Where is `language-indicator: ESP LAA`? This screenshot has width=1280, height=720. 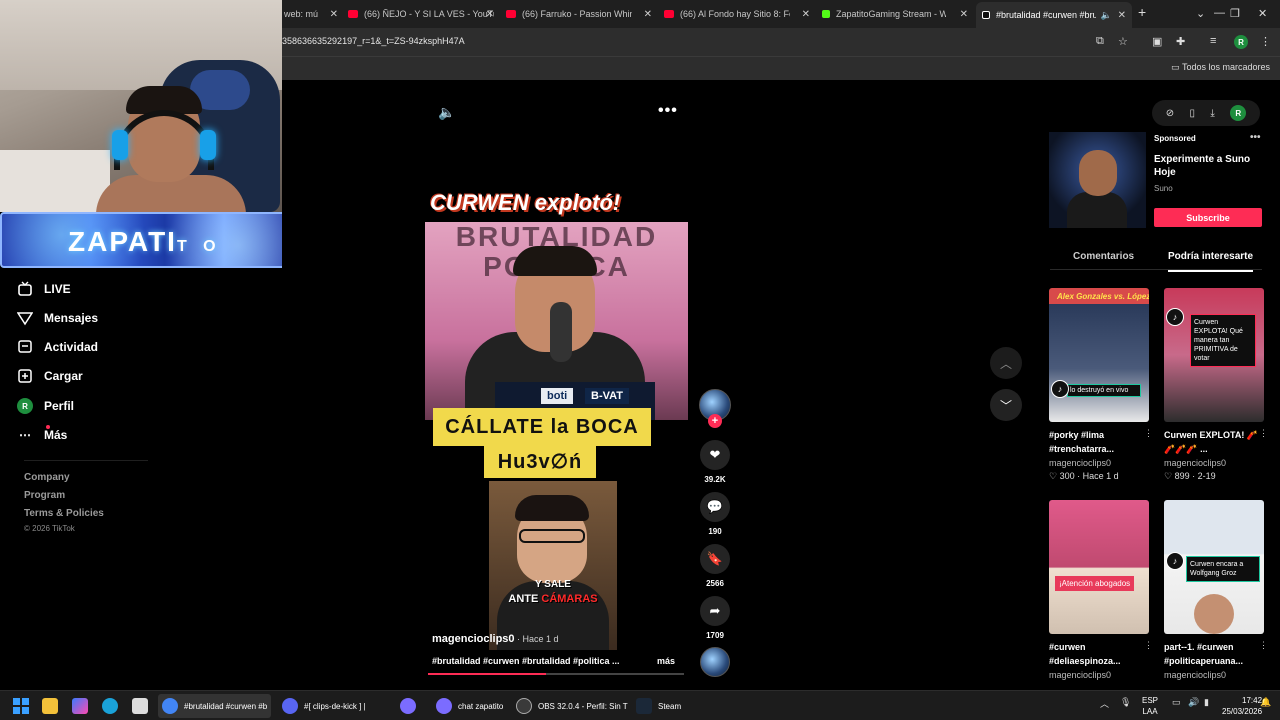
language-indicator: ESP LAA is located at coordinates (1150, 706).